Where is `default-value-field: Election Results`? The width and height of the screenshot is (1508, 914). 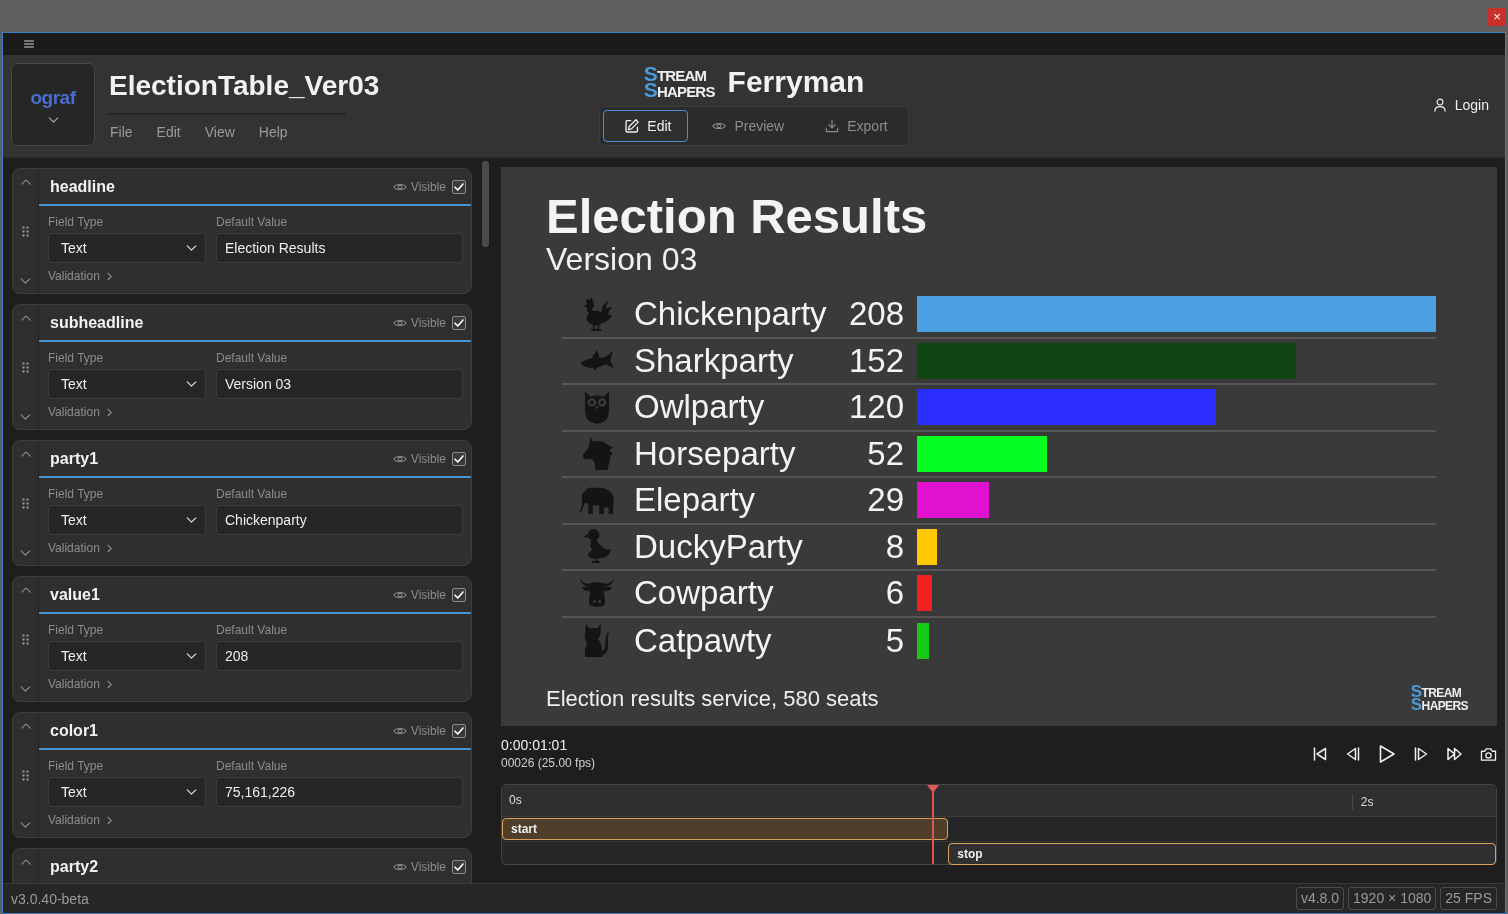 default-value-field: Election Results is located at coordinates (339, 248).